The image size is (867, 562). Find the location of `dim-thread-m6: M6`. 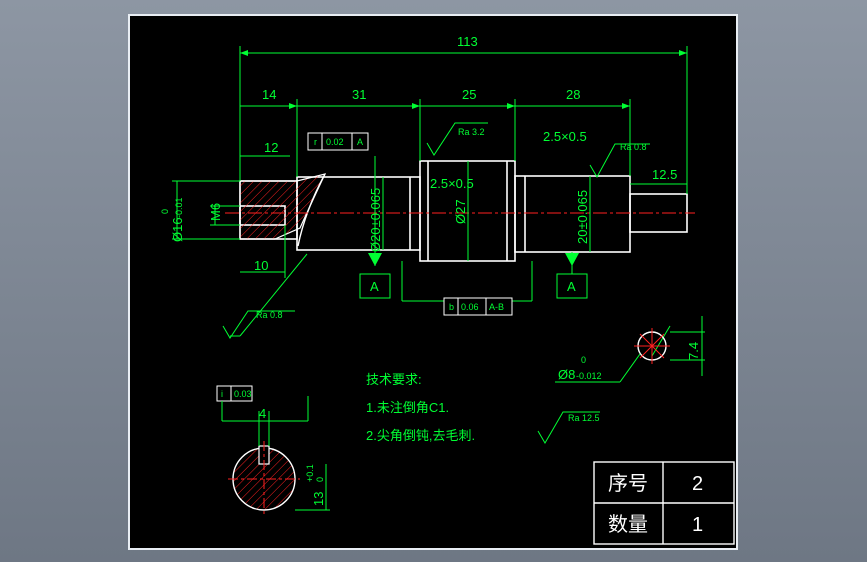

dim-thread-m6: M6 is located at coordinates (215, 212).